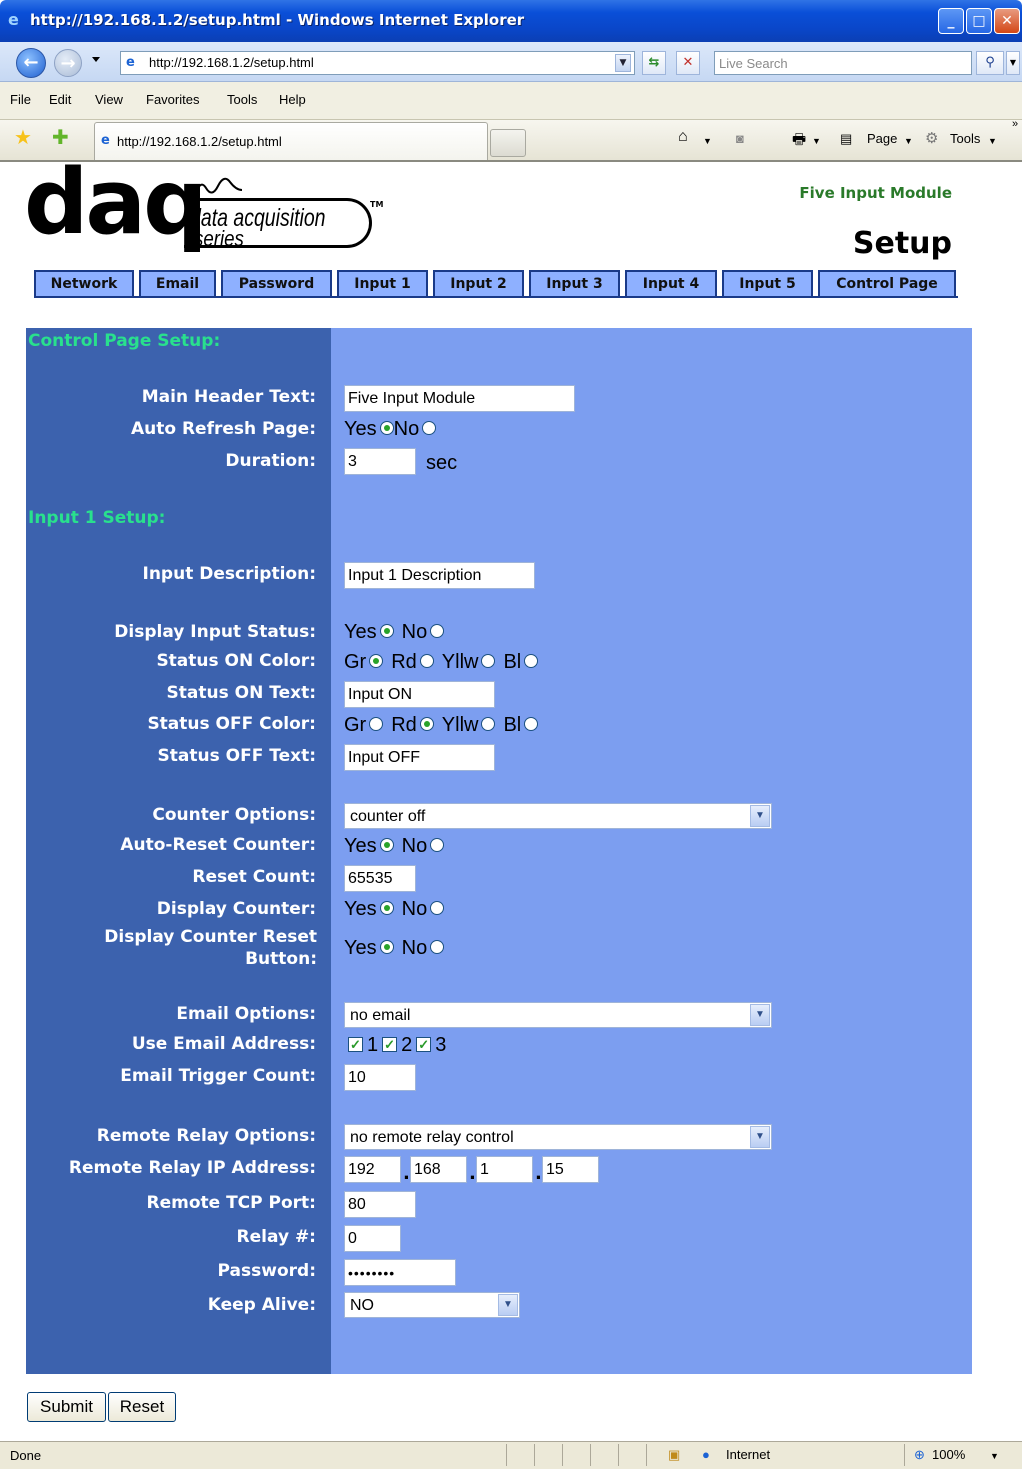  What do you see at coordinates (740, 138) in the screenshot?
I see `feeds-icon: ◙` at bounding box center [740, 138].